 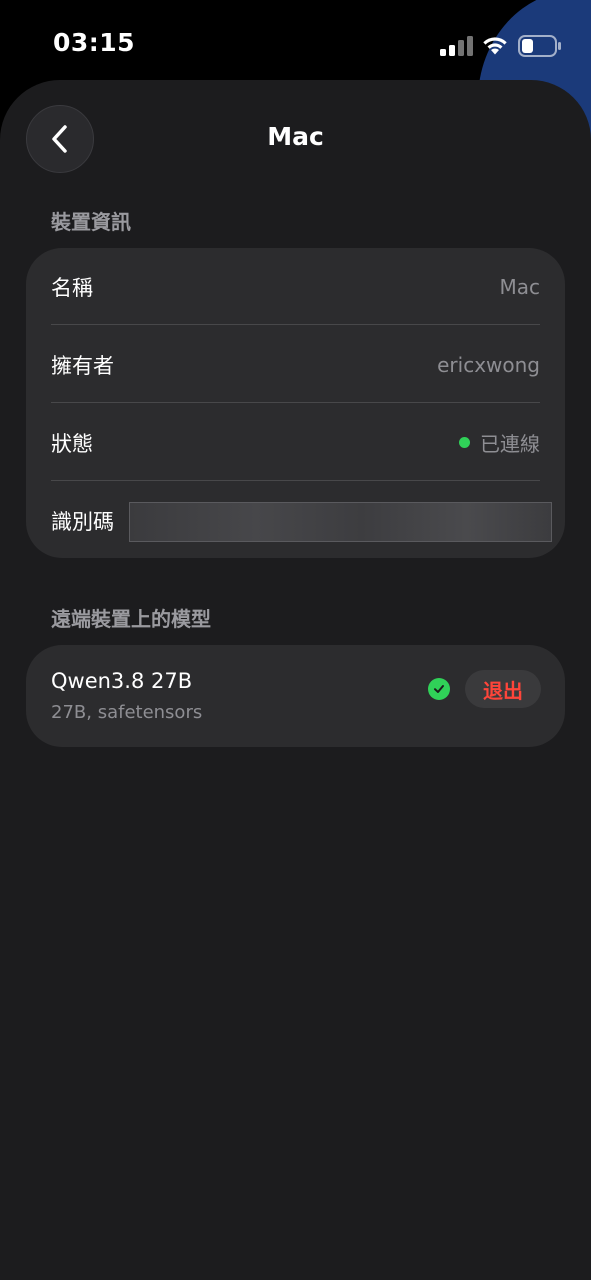 I want to click on row-value: Mac, so click(x=519, y=286).